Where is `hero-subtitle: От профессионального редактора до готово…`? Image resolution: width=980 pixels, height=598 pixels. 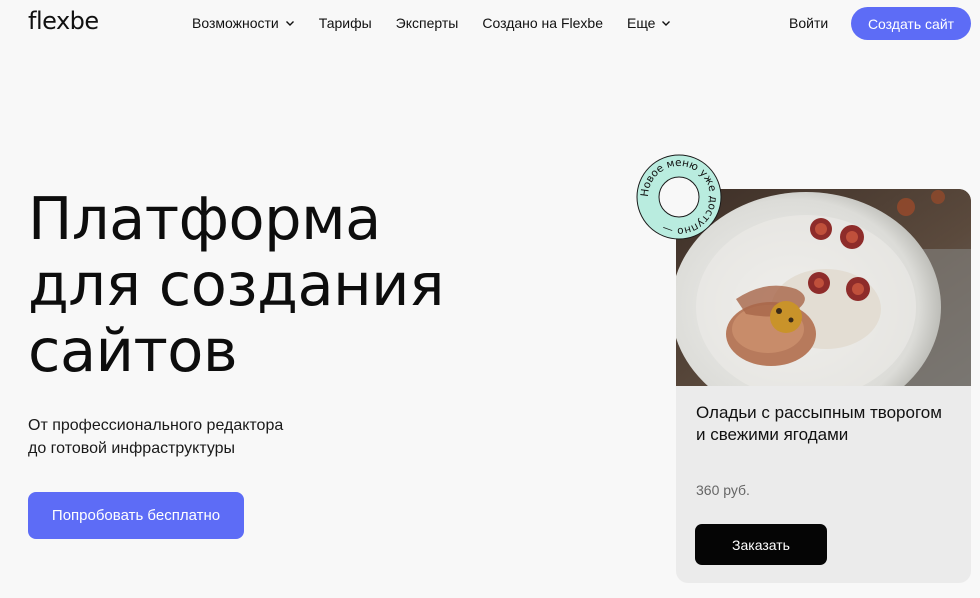
hero-subtitle: От профессионального редактора до готово… is located at coordinates (155, 437).